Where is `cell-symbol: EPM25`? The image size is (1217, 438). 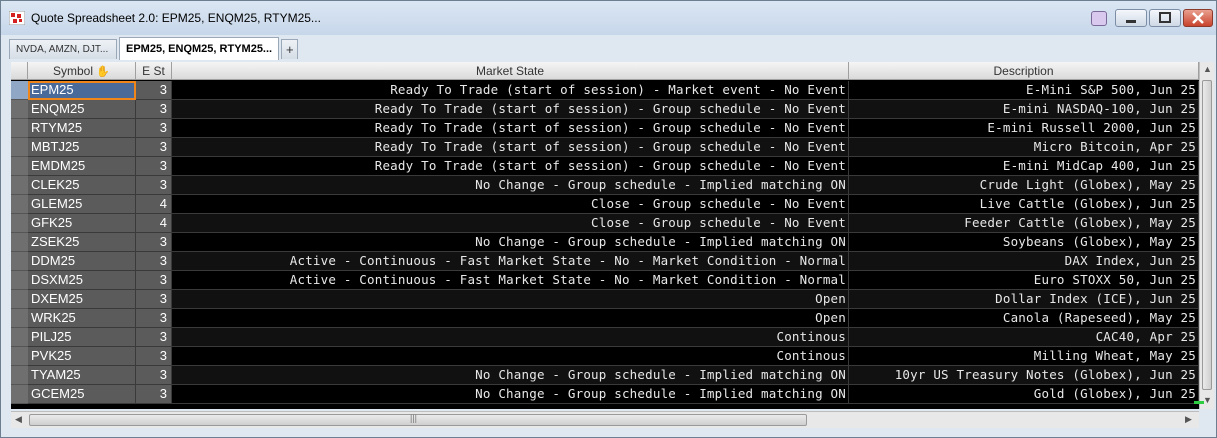
cell-symbol: EPM25 is located at coordinates (82, 90).